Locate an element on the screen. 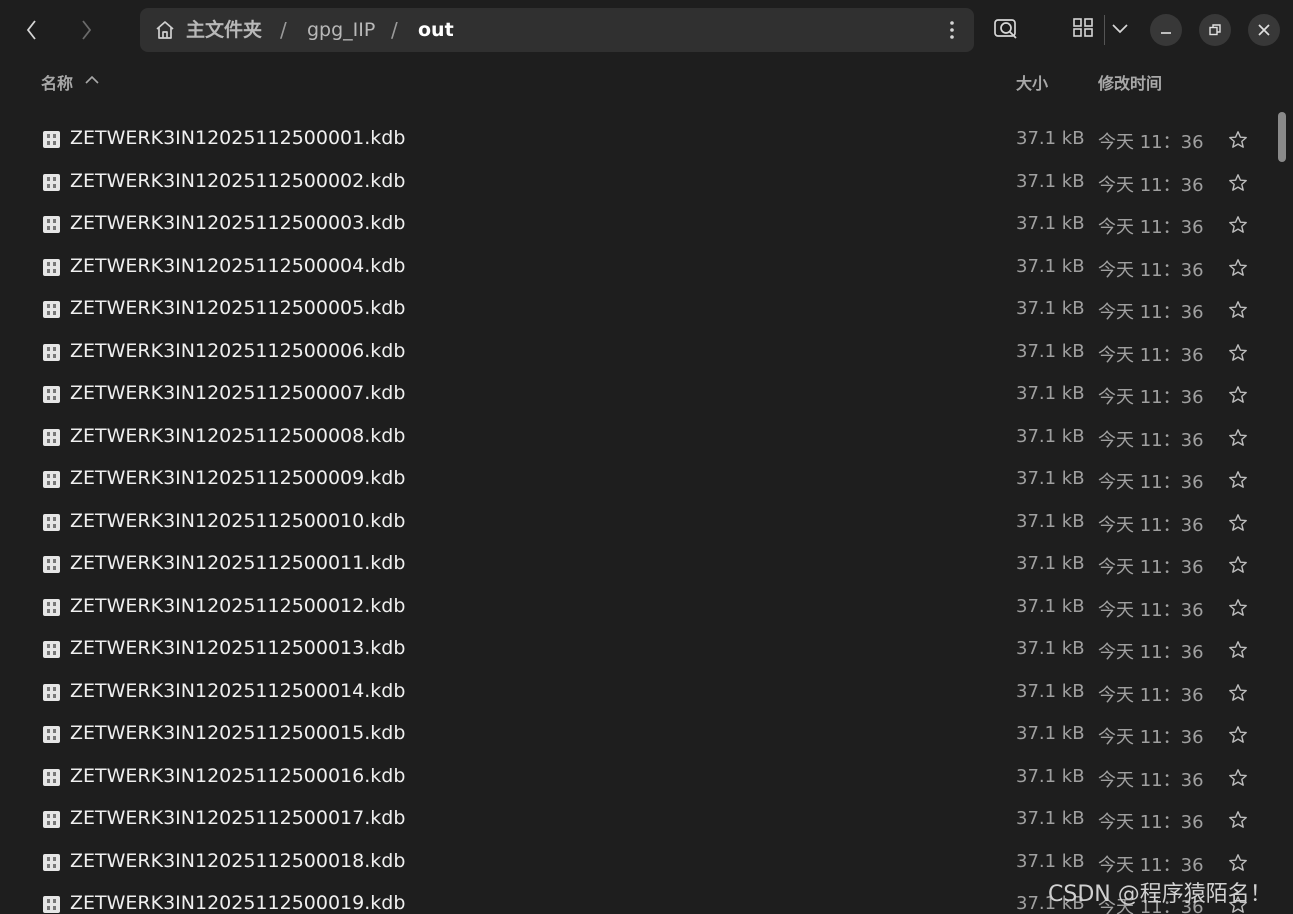 The height and width of the screenshot is (914, 1293). kebab-menu-icon is located at coordinates (952, 30).